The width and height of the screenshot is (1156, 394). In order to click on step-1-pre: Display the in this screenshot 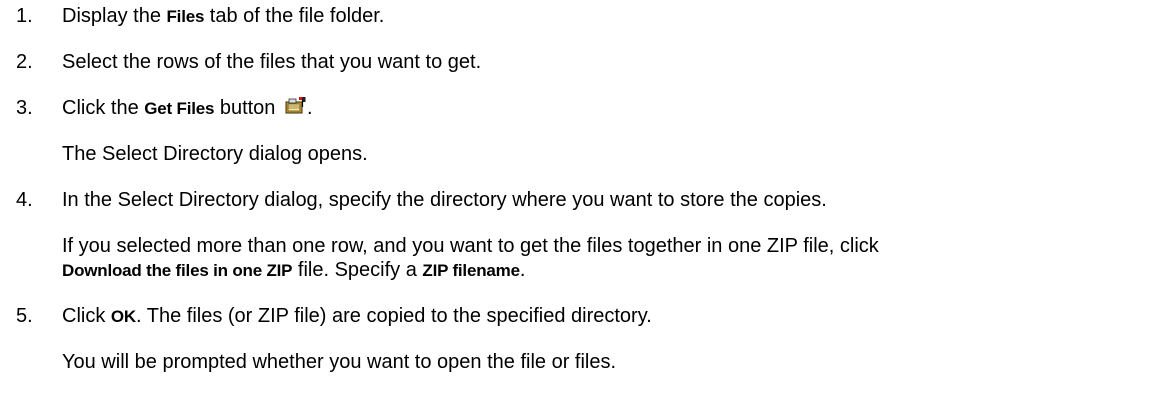, I will do `click(114, 16)`.